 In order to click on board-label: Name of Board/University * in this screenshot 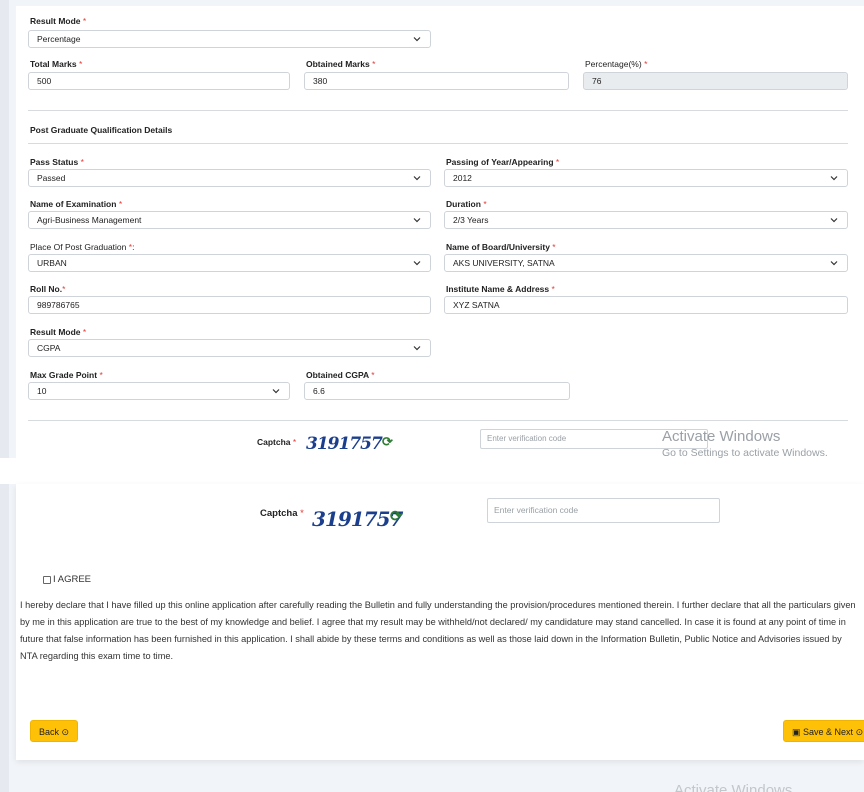, I will do `click(501, 247)`.